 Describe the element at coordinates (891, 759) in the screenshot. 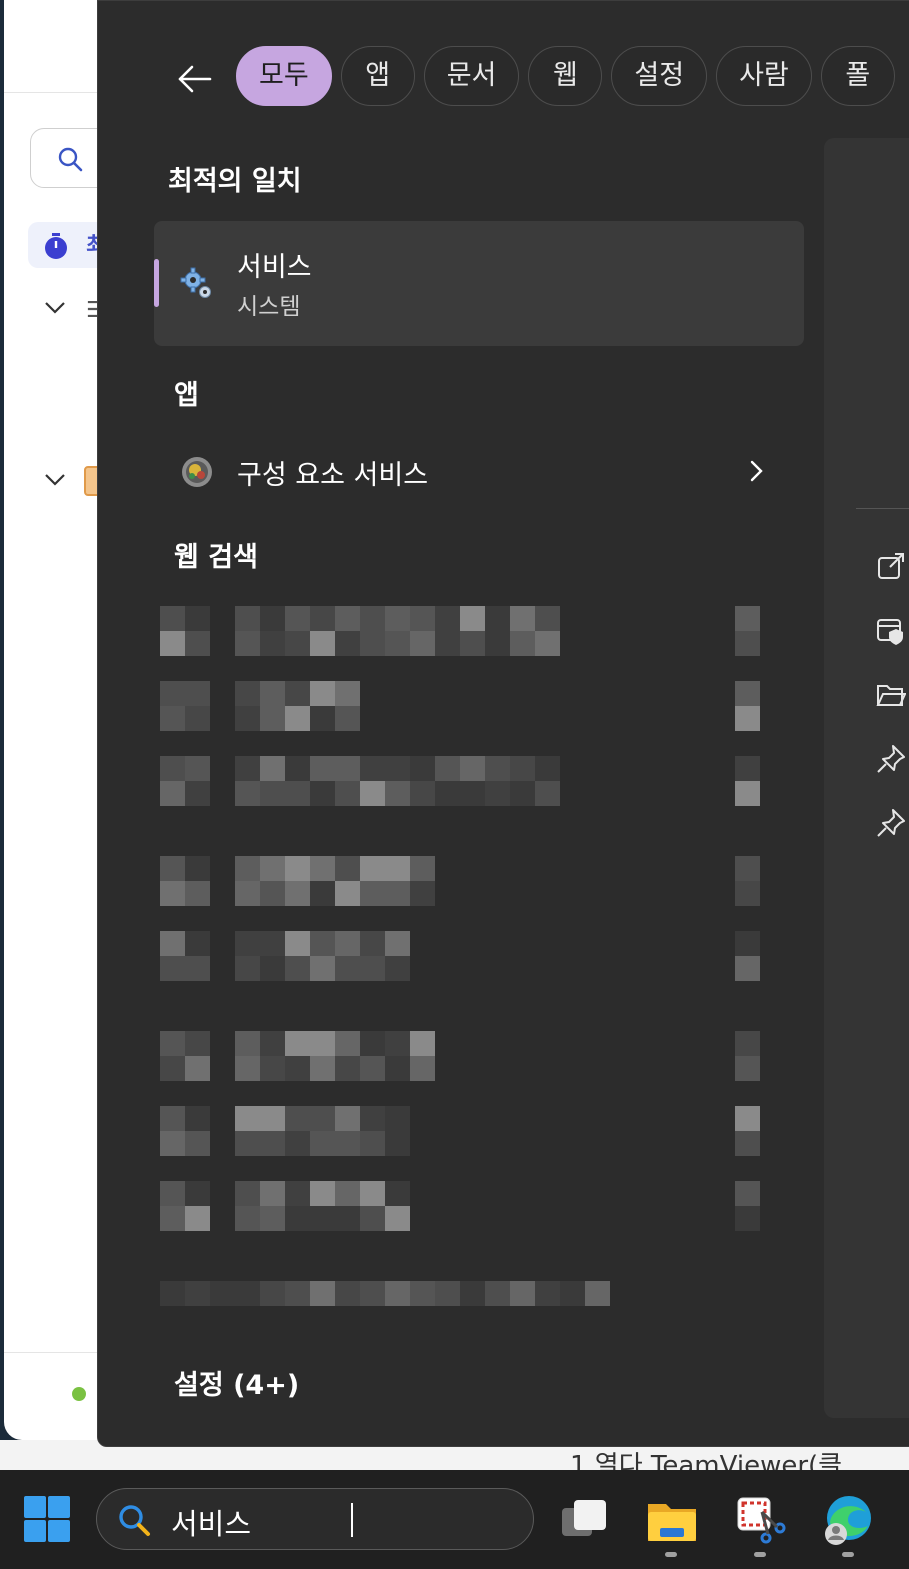

I see `pin-start-icon` at that location.